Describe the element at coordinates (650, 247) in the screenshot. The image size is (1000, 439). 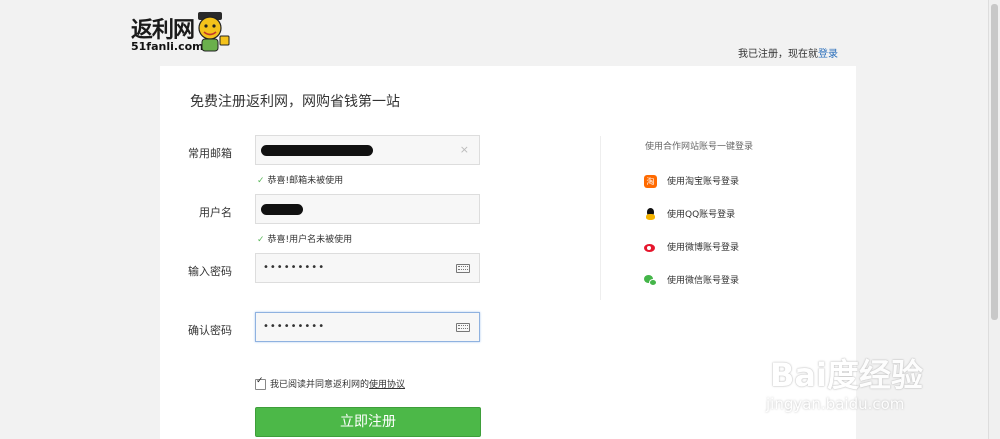
I see `weibo-icon` at that location.